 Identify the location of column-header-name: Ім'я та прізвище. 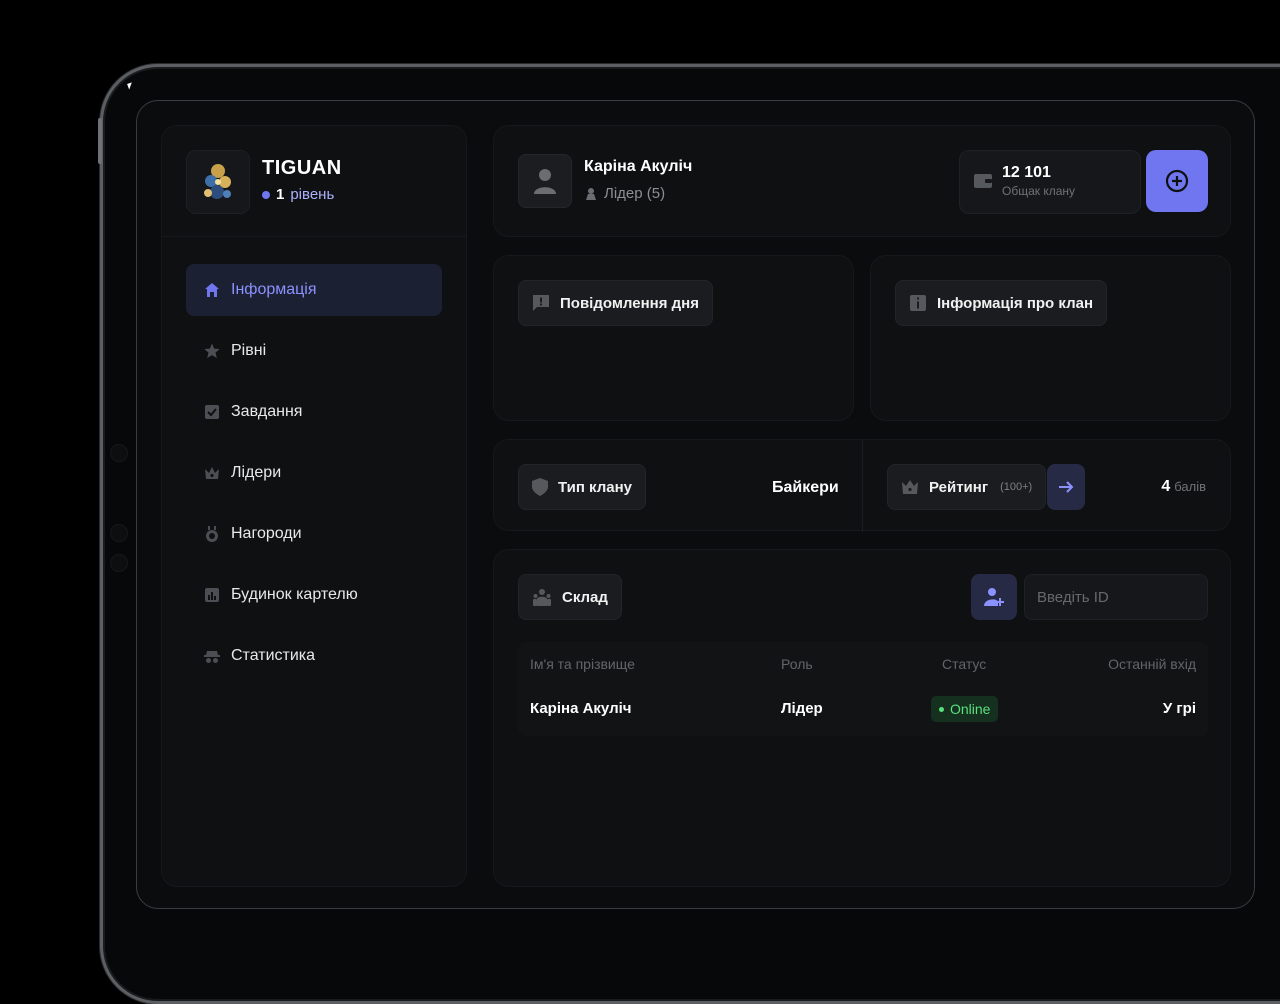
(582, 664).